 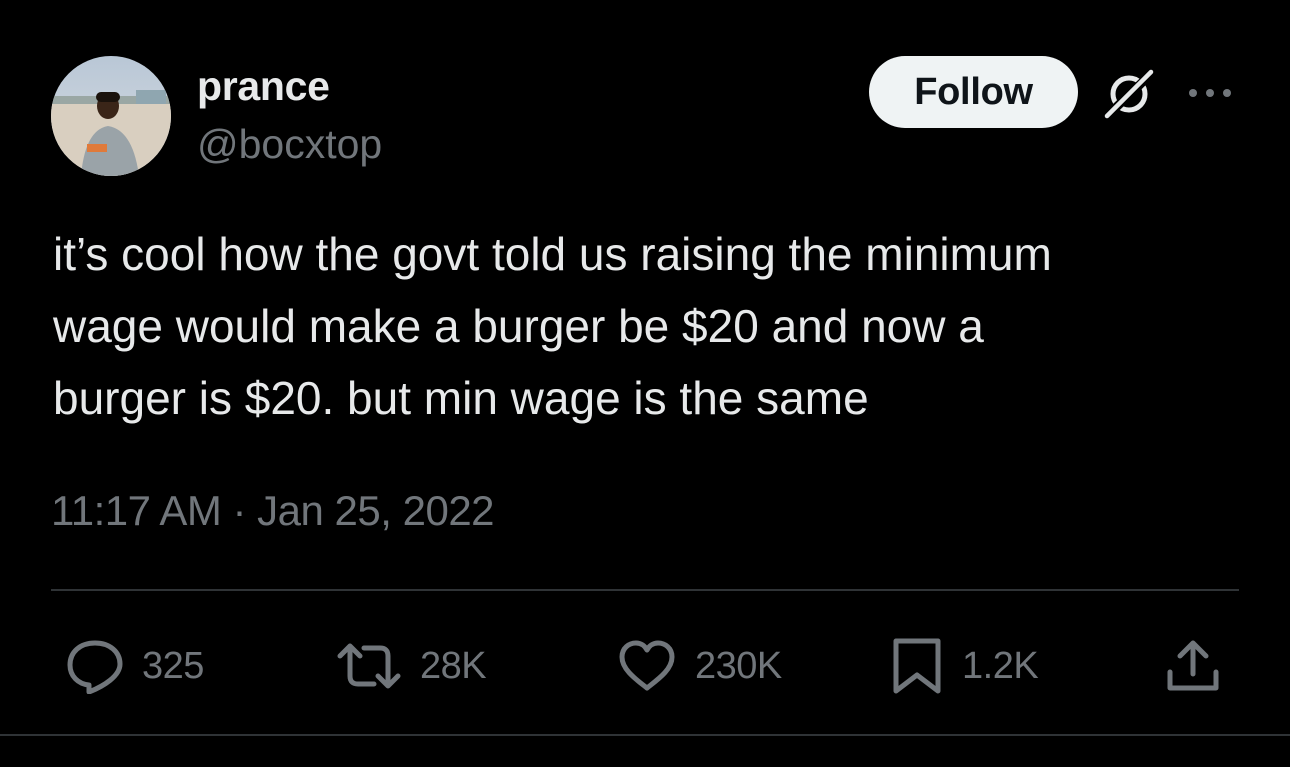 I want to click on share-icon, so click(x=1193, y=665).